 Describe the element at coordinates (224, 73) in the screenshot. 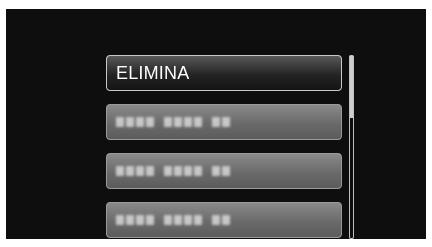

I see `menu-item-elimina: ELIMINA` at that location.